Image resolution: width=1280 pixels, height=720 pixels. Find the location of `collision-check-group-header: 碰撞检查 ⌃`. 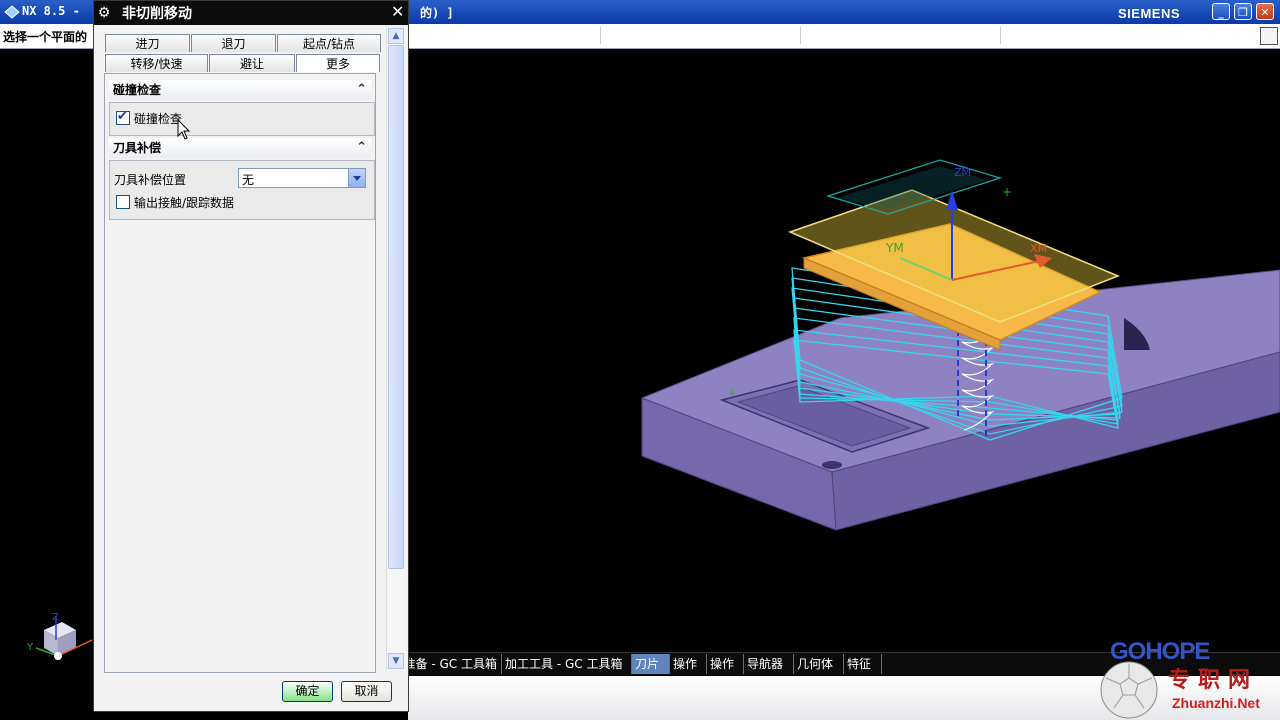

collision-check-group-header: 碰撞检查 ⌃ is located at coordinates (240, 90).